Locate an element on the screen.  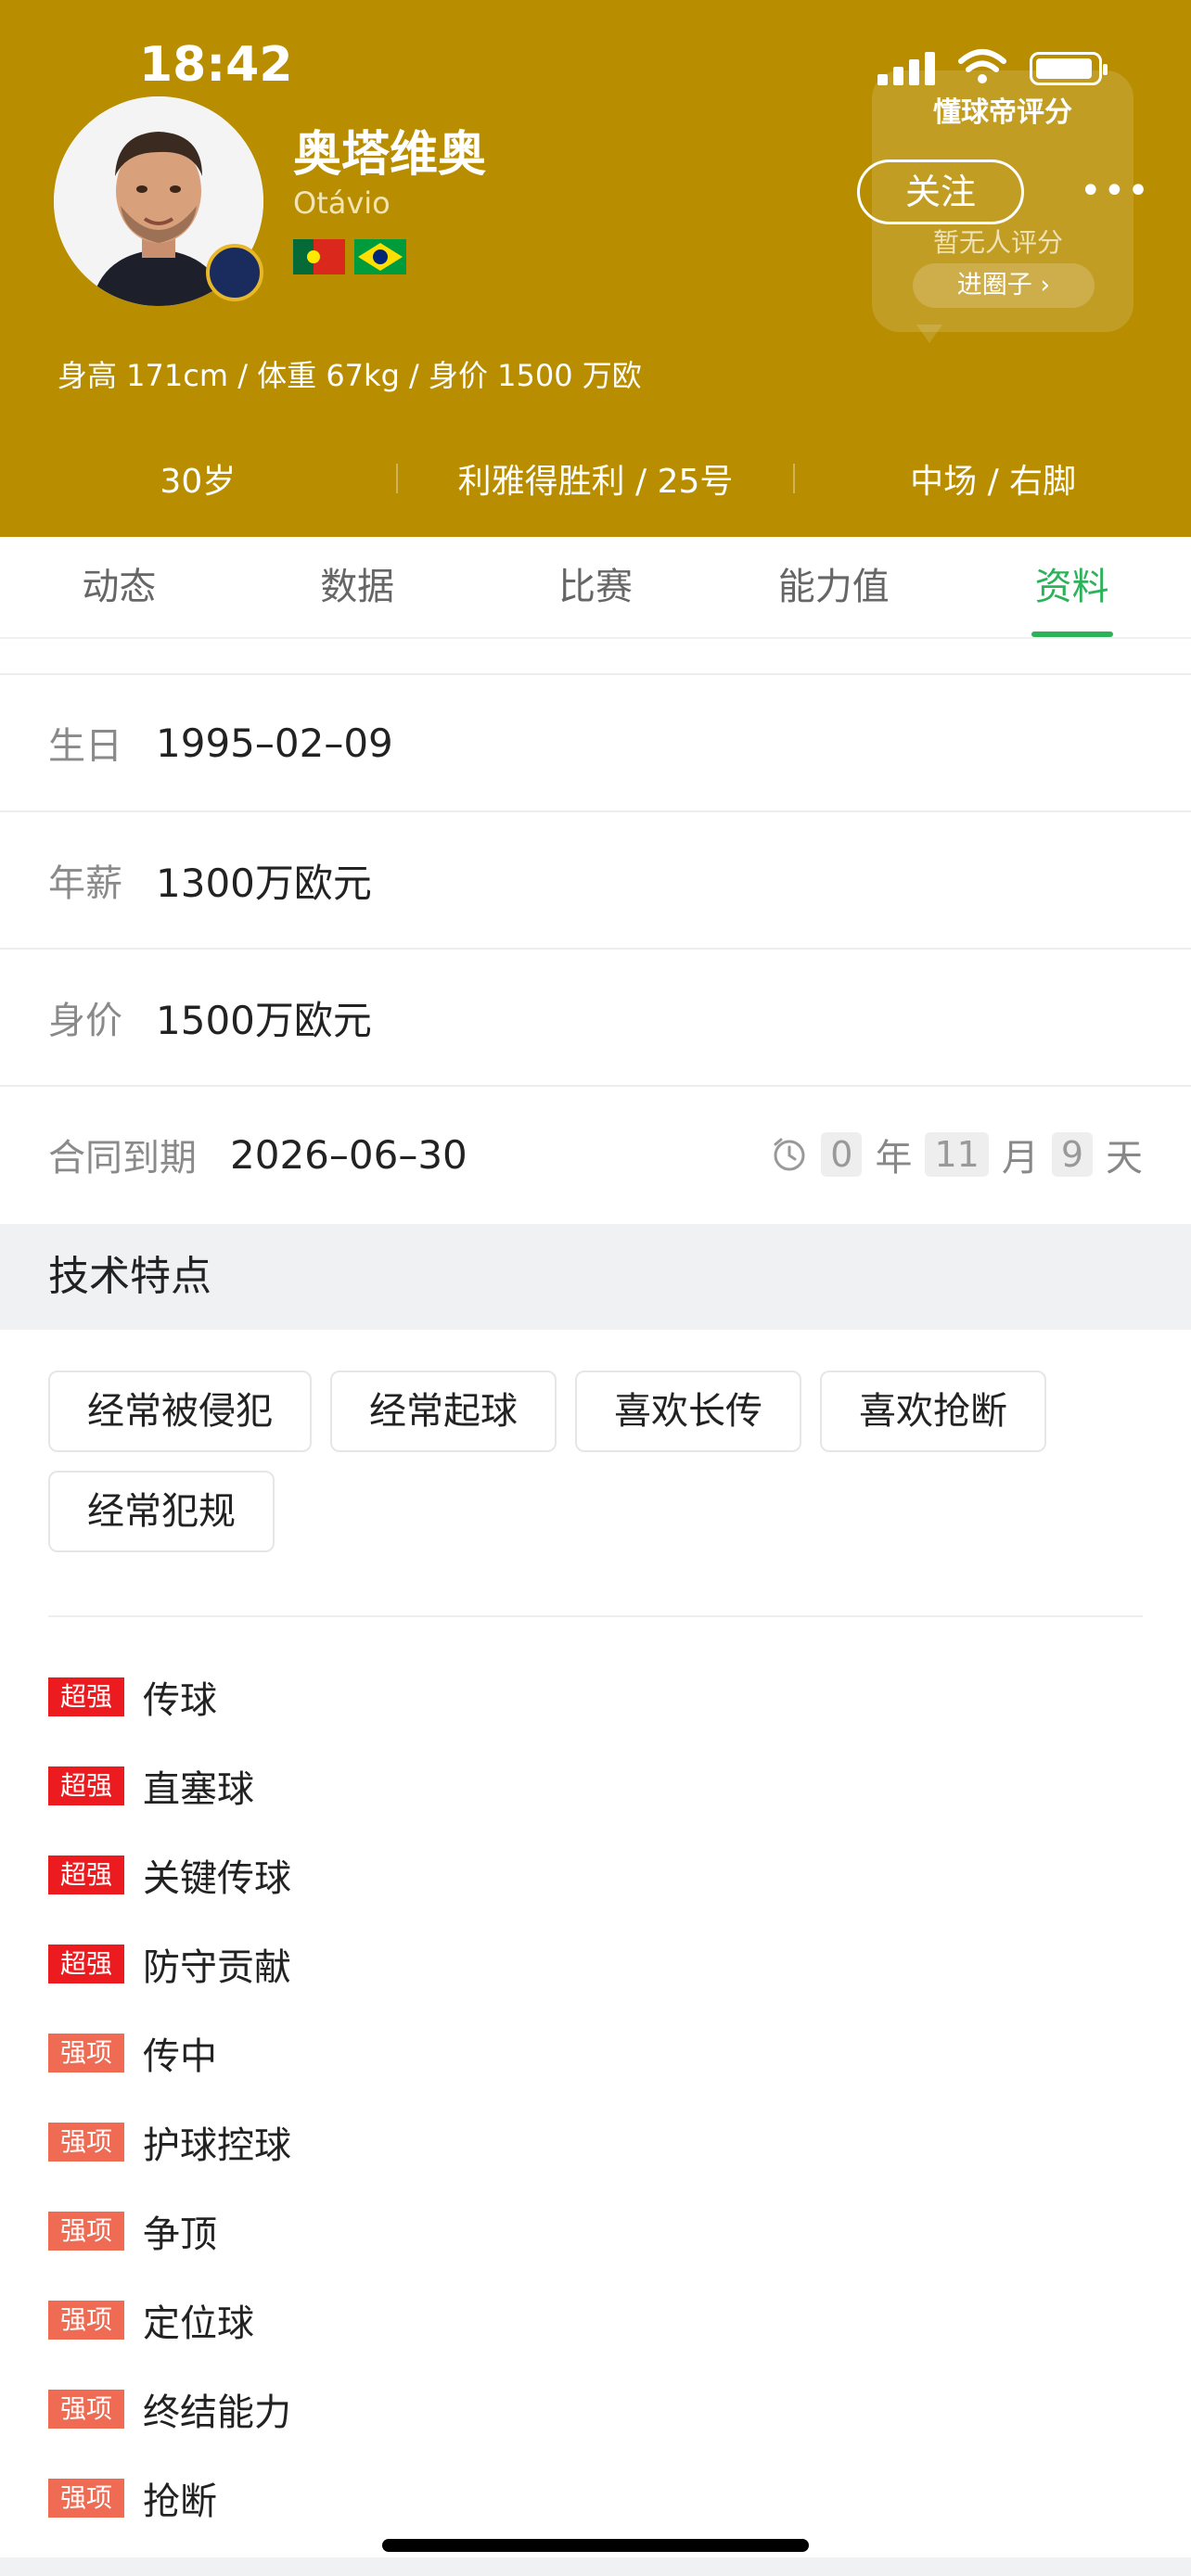
strength-item: 强项 抢断 is located at coordinates (595, 2499).